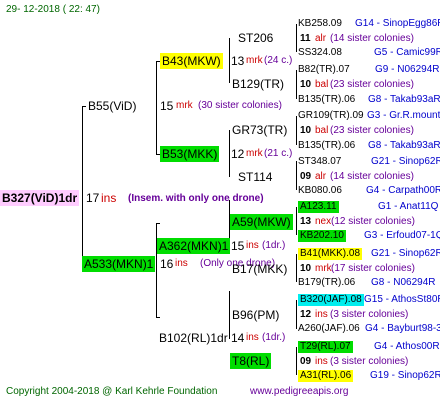  What do you see at coordinates (238, 61) in the screenshot?
I see `g2-count: 13` at bounding box center [238, 61].